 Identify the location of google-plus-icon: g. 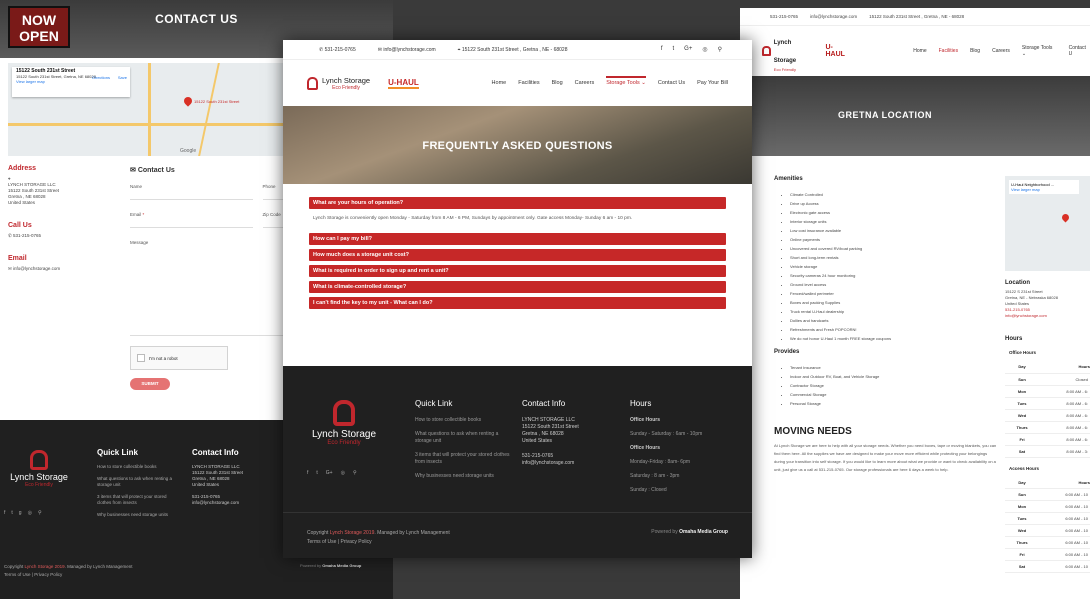
(20, 513).